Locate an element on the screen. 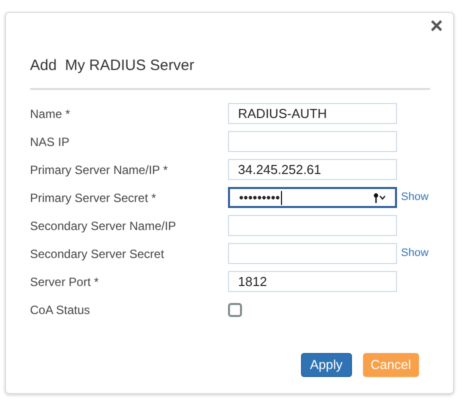  input-field: RADIUS-AUTH is located at coordinates (312, 113).